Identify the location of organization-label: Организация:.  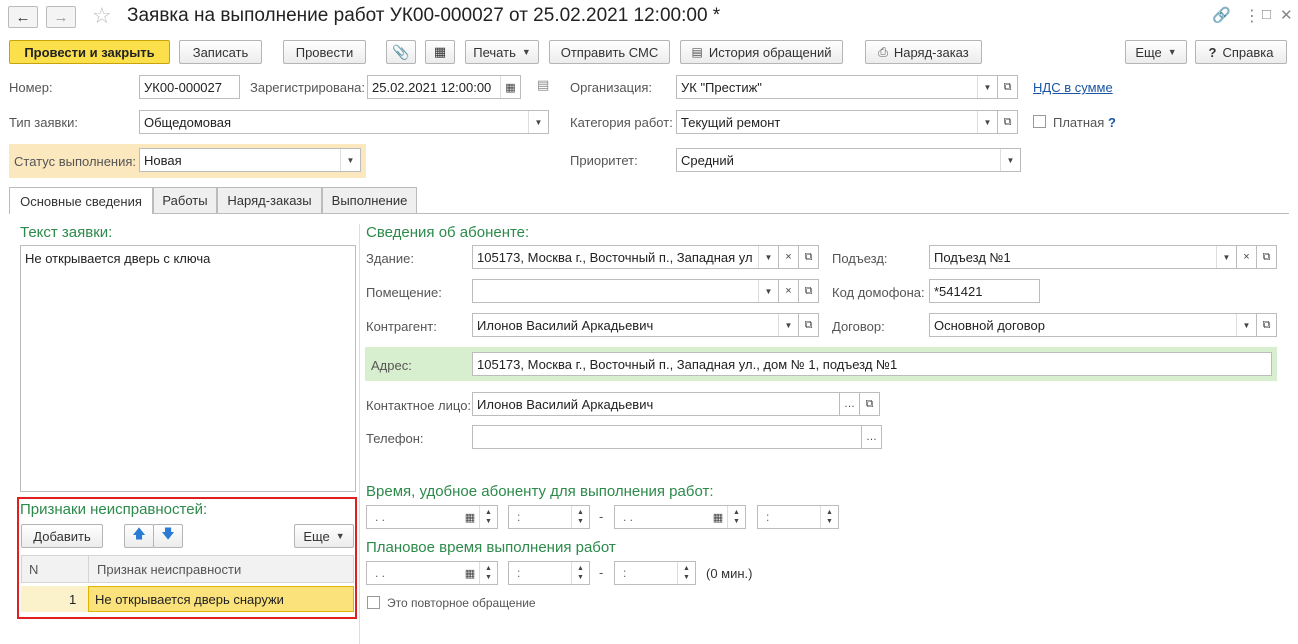
(611, 87).